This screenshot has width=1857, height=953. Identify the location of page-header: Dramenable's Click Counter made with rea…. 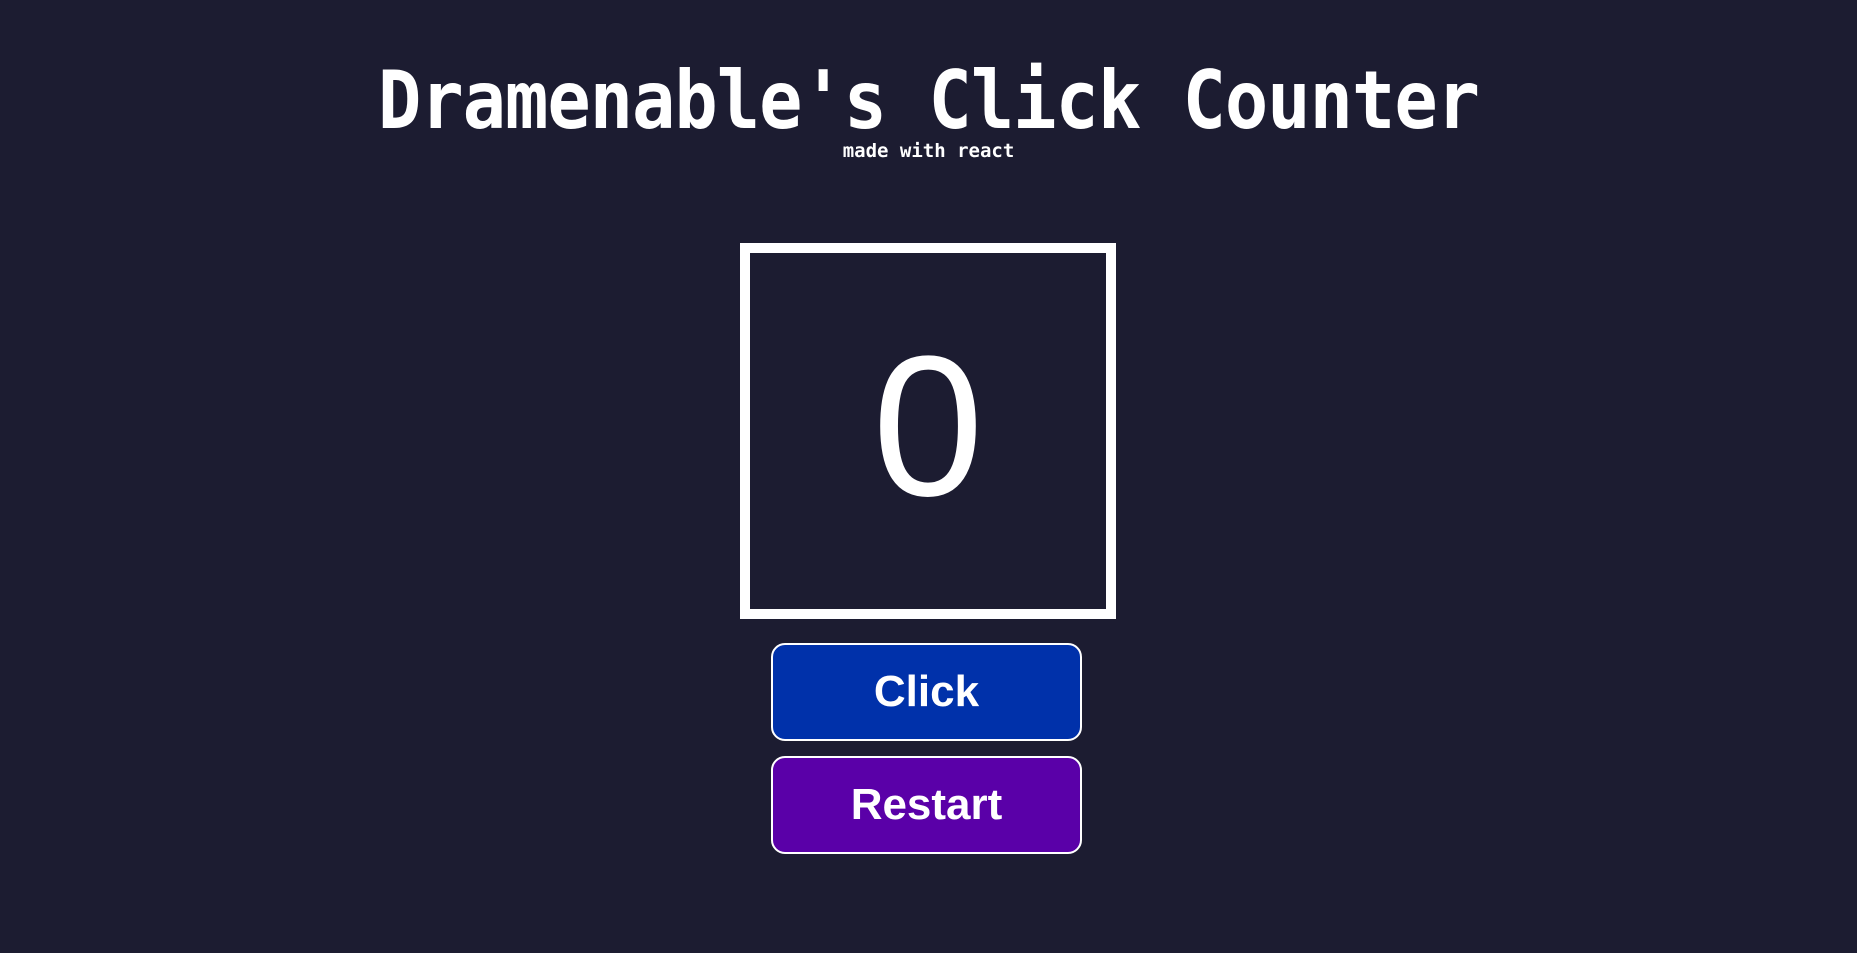
(928, 107).